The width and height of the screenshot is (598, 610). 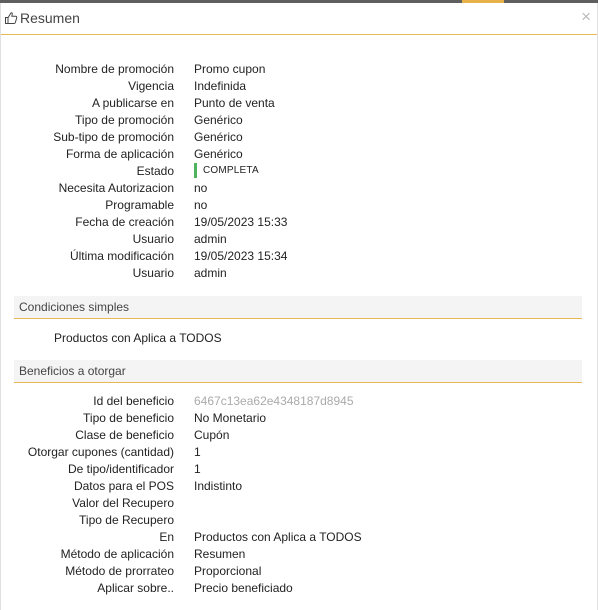 What do you see at coordinates (151, 86) in the screenshot?
I see `field-label: Vigencia` at bounding box center [151, 86].